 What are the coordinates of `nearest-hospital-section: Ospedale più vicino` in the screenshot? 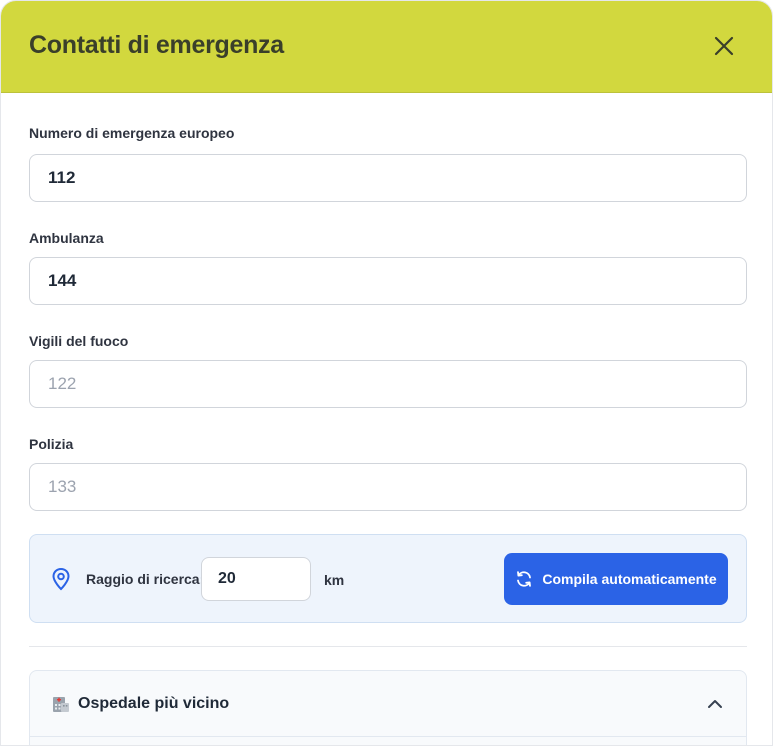 It's located at (388, 707).